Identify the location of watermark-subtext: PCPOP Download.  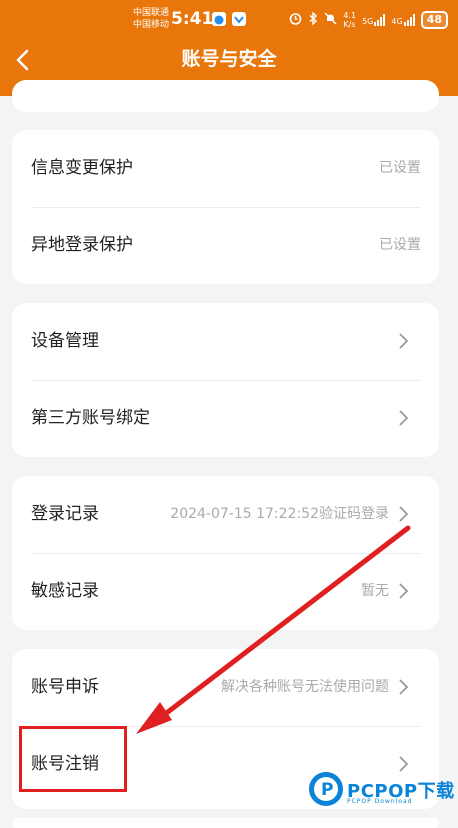
(380, 801).